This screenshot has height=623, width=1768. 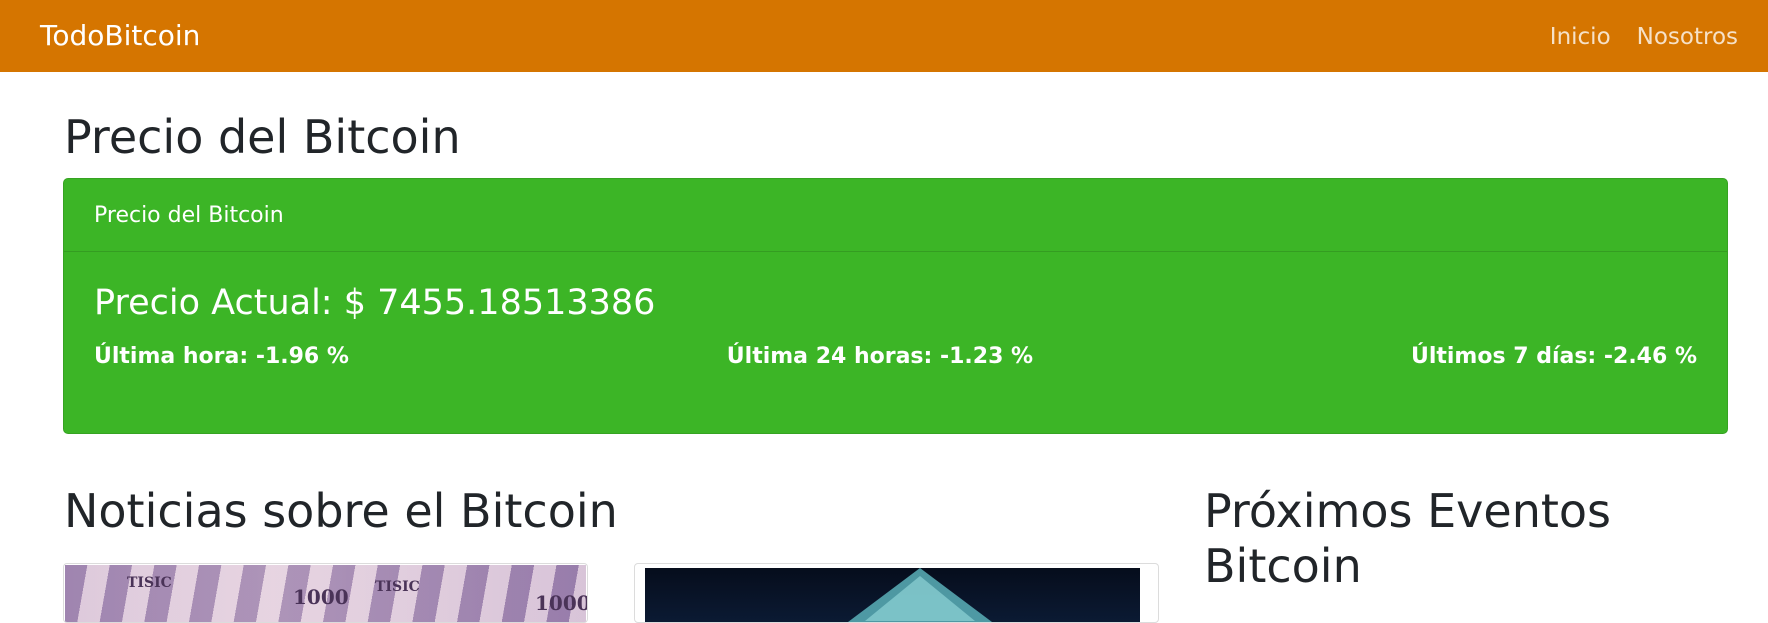 I want to click on stat-last-24-hours: Última 24 horas: -1.23 %, so click(x=880, y=356).